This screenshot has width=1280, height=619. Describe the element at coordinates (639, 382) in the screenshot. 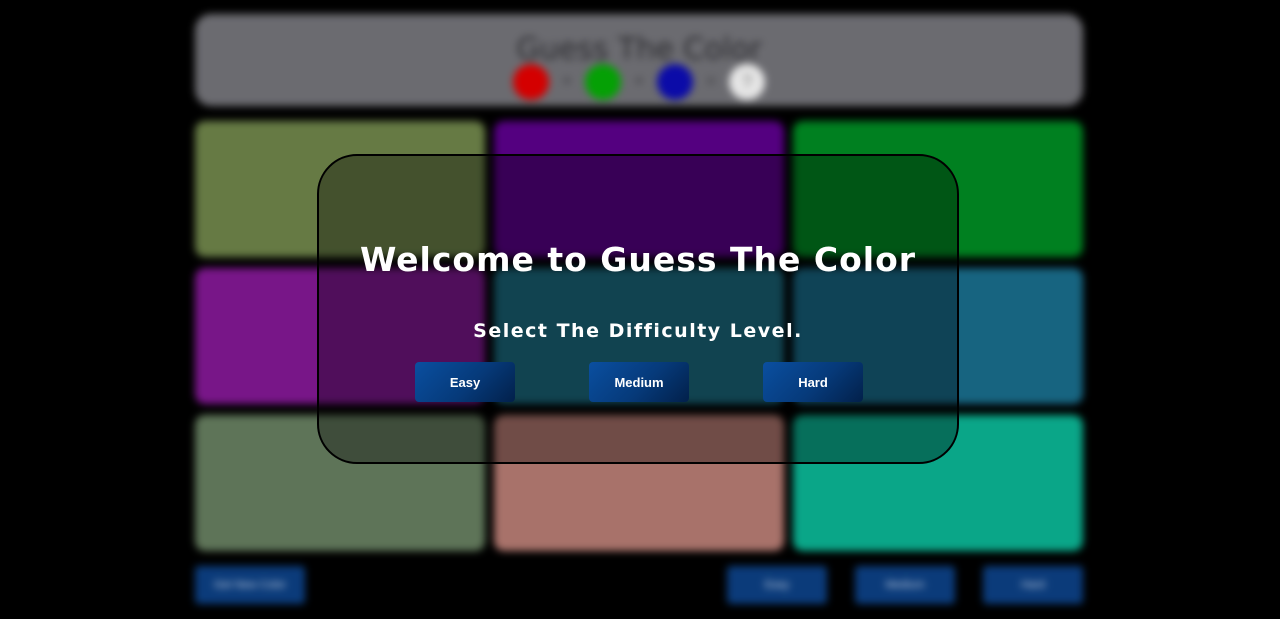

I see `medium-button: Medium` at that location.